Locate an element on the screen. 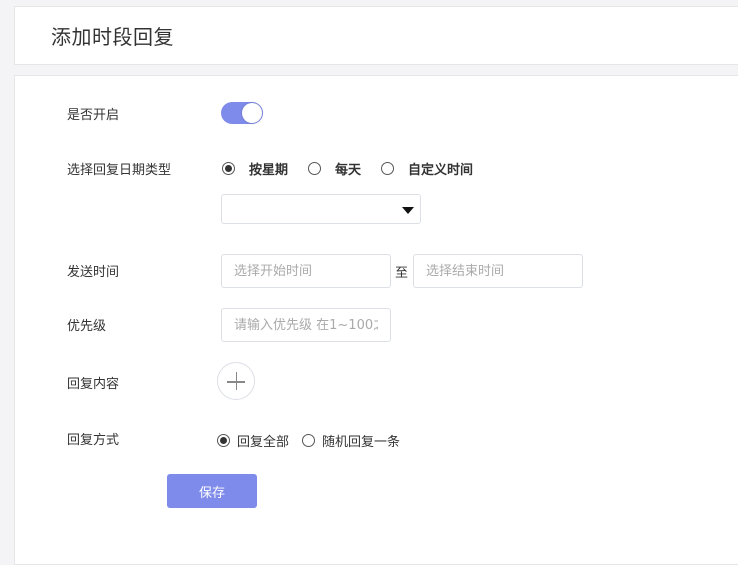  caret-down-icon is located at coordinates (408, 210).